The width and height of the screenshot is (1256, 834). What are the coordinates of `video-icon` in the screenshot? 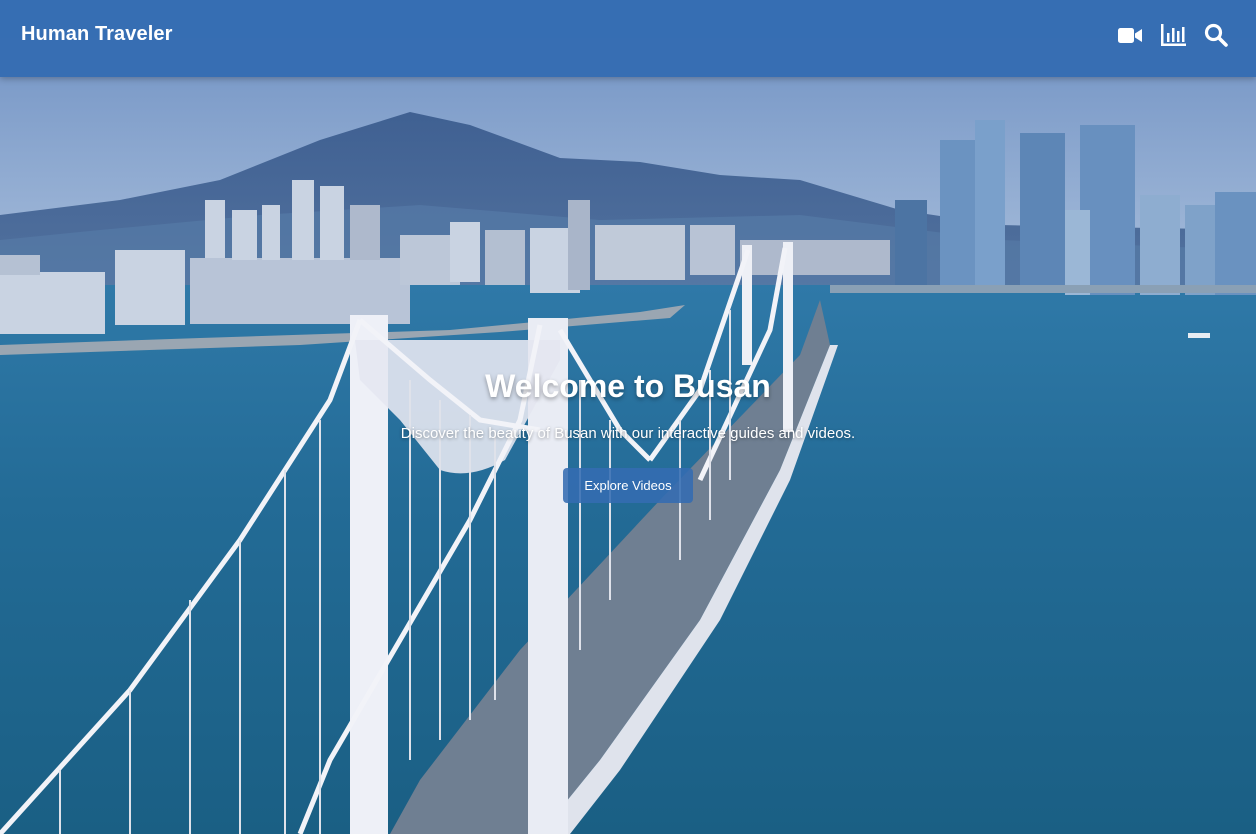 It's located at (1130, 35).